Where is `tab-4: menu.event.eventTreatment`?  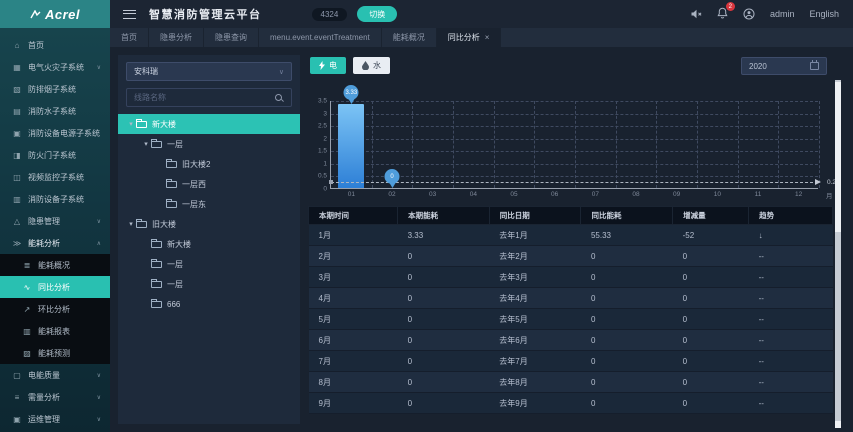
tab-4: menu.event.eventTreatment is located at coordinates (320, 37).